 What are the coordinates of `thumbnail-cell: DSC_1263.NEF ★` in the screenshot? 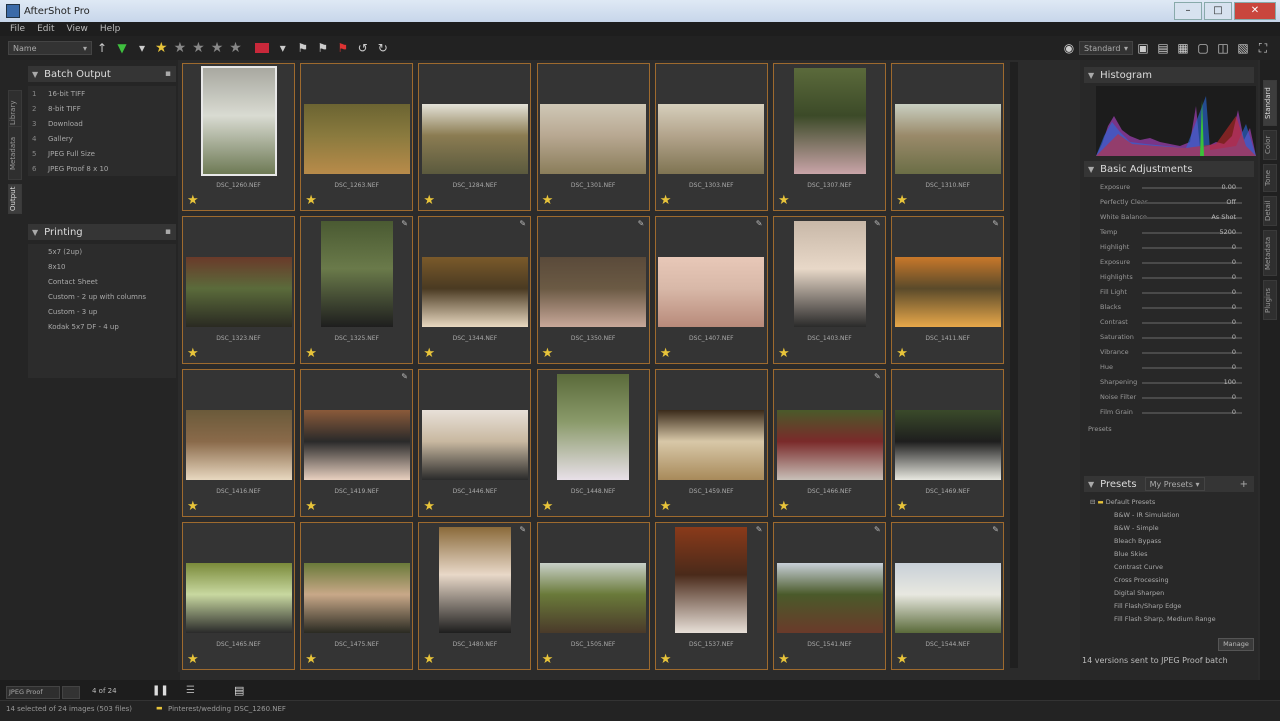 It's located at (357, 137).